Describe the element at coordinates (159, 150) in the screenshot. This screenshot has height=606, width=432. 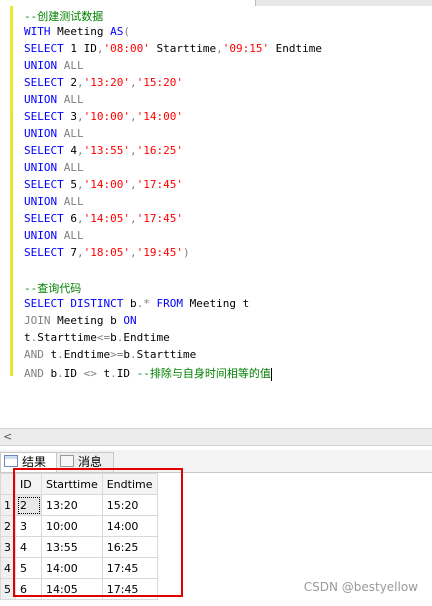
I see `code-token: '16:25'` at that location.